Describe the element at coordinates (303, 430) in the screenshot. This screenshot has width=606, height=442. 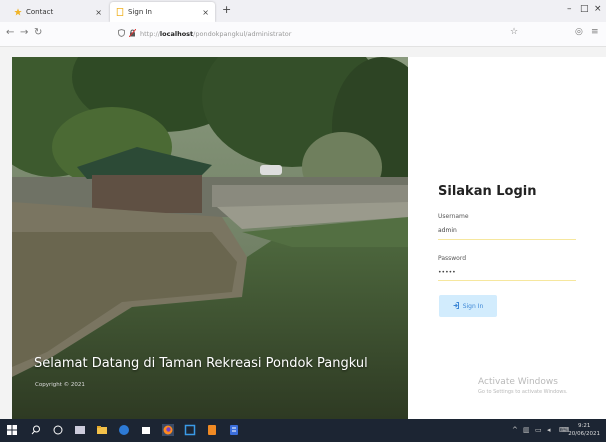
I see `taskbar: ^ ▥ ▭ ◂ ⌨ 9:21 20/06/2021` at that location.